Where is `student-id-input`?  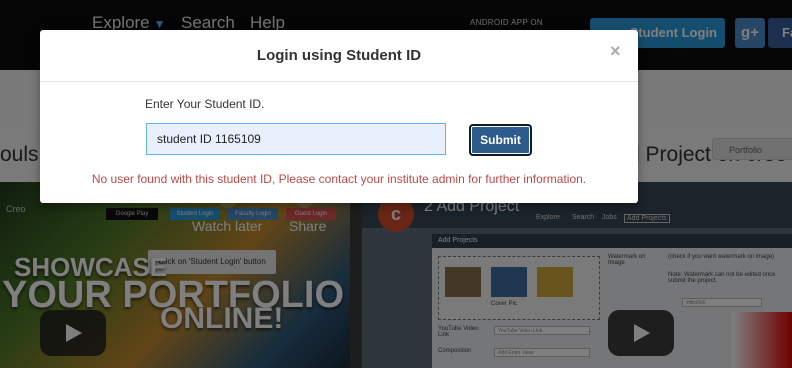
student-id-input is located at coordinates (296, 139).